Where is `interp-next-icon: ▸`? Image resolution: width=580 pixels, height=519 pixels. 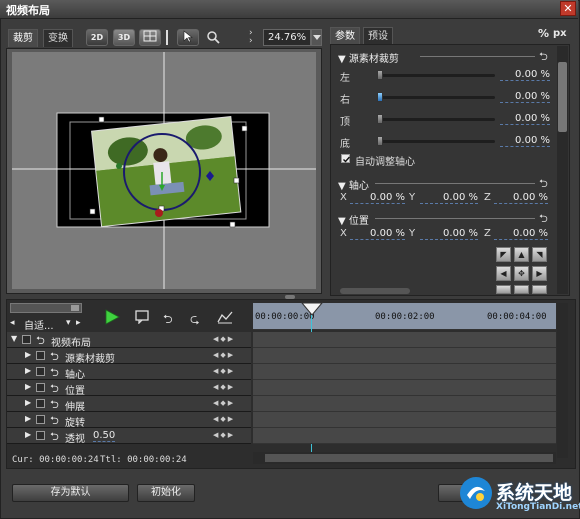 interp-next-icon: ▸ is located at coordinates (78, 323).